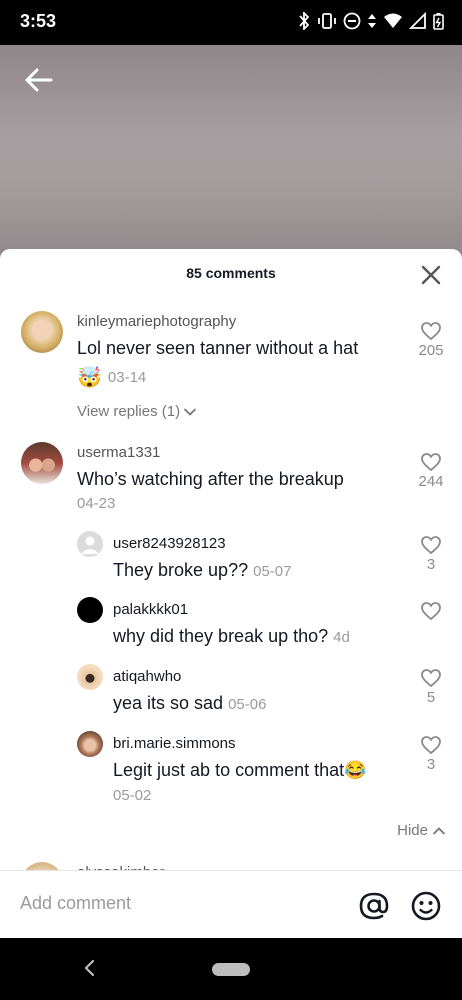  I want to click on reply-item: atiqahwho yea its so sad 05-06 5, so click(231, 693).